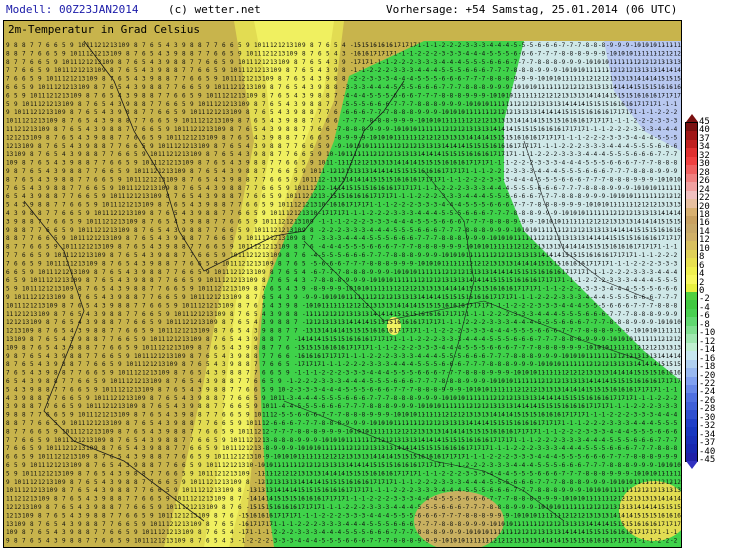  Describe the element at coordinates (168, 415) in the screenshot. I see `temperature-value: 4` at that location.